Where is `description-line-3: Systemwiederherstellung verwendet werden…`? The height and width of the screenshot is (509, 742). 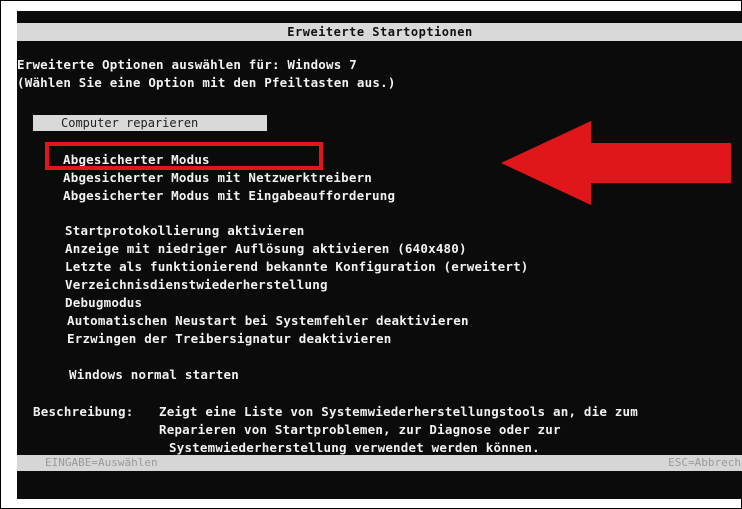 description-line-3: Systemwiederherstellung verwendet werden… is located at coordinates (354, 447).